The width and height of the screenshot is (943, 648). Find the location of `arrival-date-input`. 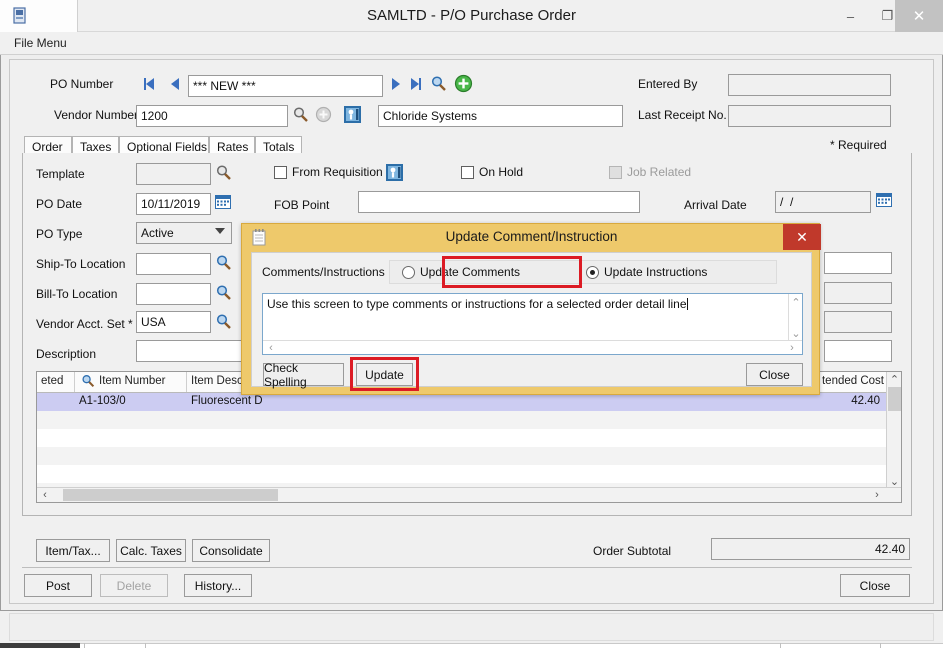

arrival-date-input is located at coordinates (823, 202).